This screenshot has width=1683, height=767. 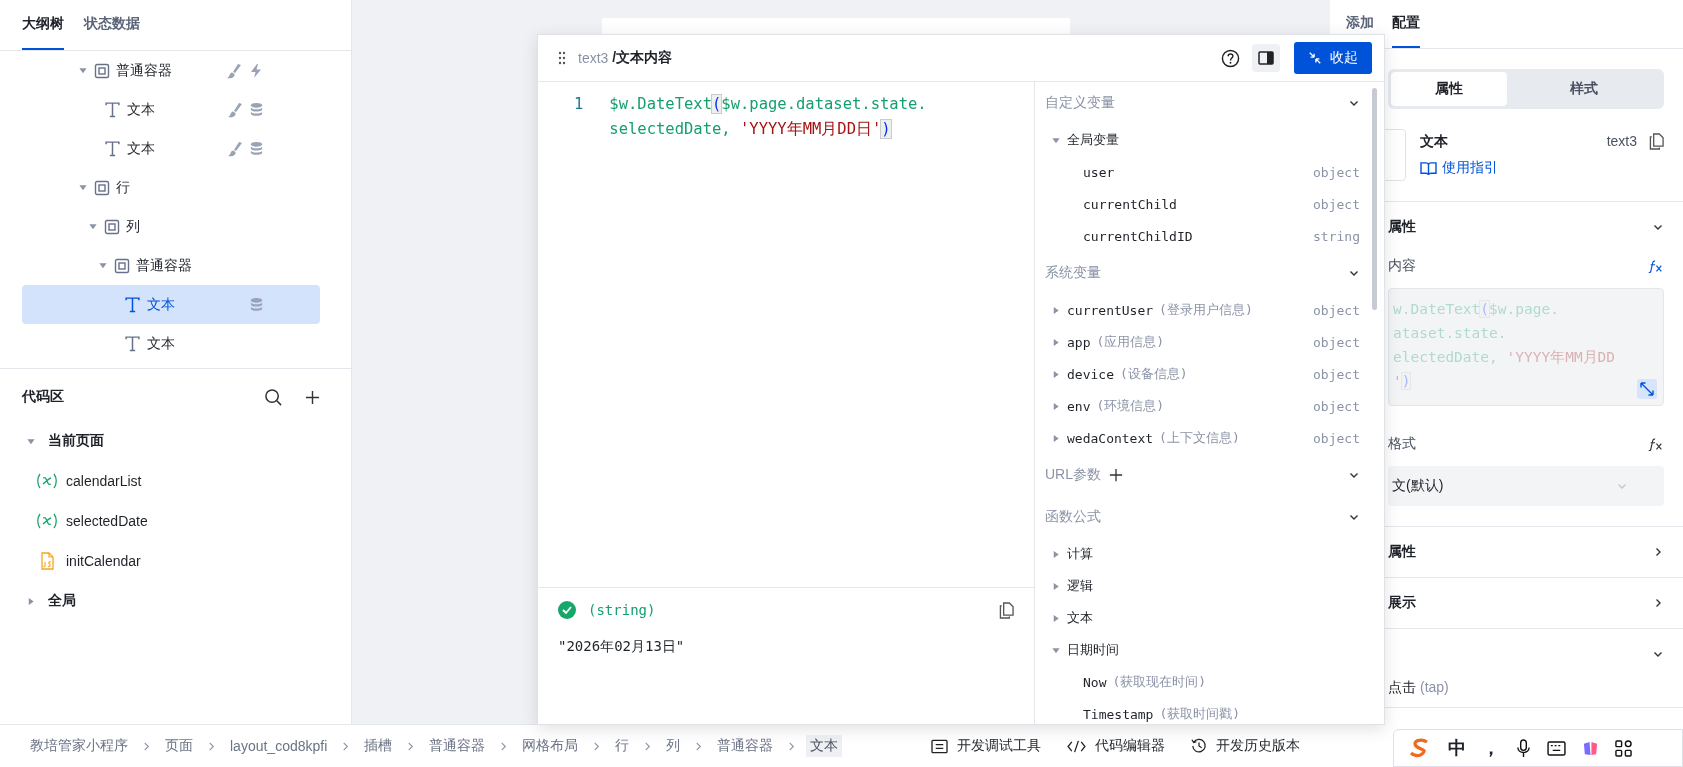 What do you see at coordinates (1202, 682) in the screenshot?
I see `variable-item: Now (获取现在时间)` at bounding box center [1202, 682].